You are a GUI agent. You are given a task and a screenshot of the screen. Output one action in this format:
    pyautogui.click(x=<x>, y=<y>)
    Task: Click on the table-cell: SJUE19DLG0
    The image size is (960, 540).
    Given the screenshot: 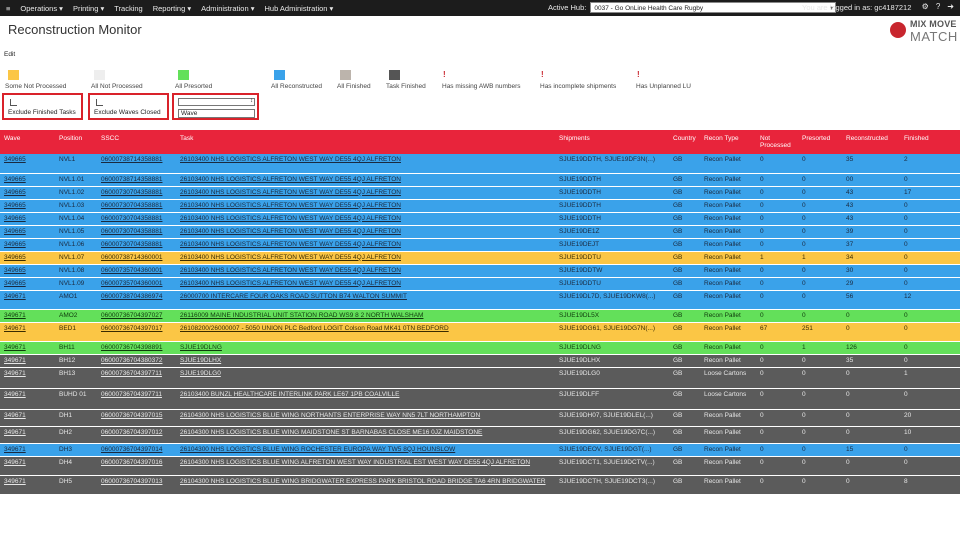 What is the action you would take?
    pyautogui.click(x=365, y=378)
    